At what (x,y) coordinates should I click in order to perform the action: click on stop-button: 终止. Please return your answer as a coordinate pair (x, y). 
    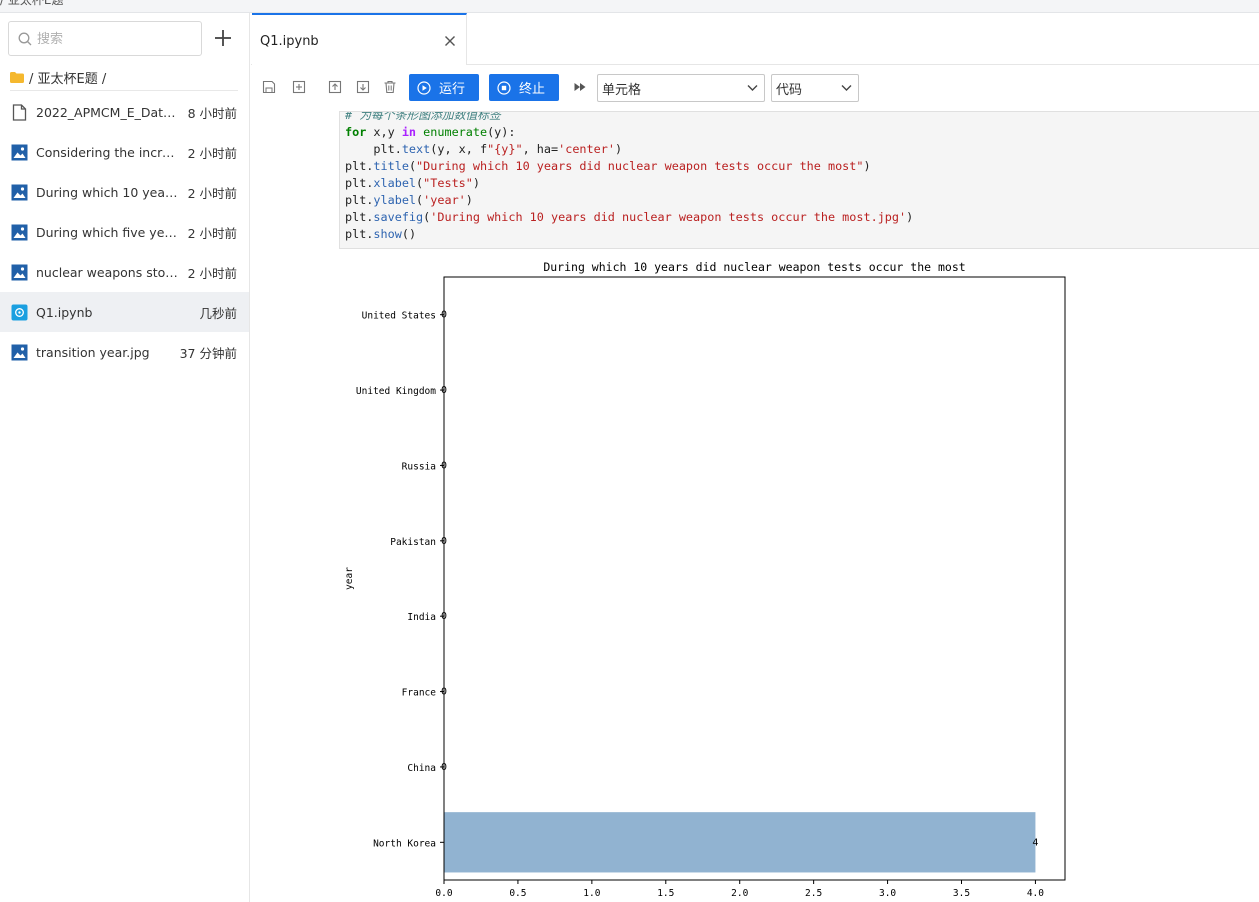
    Looking at the image, I should click on (524, 87).